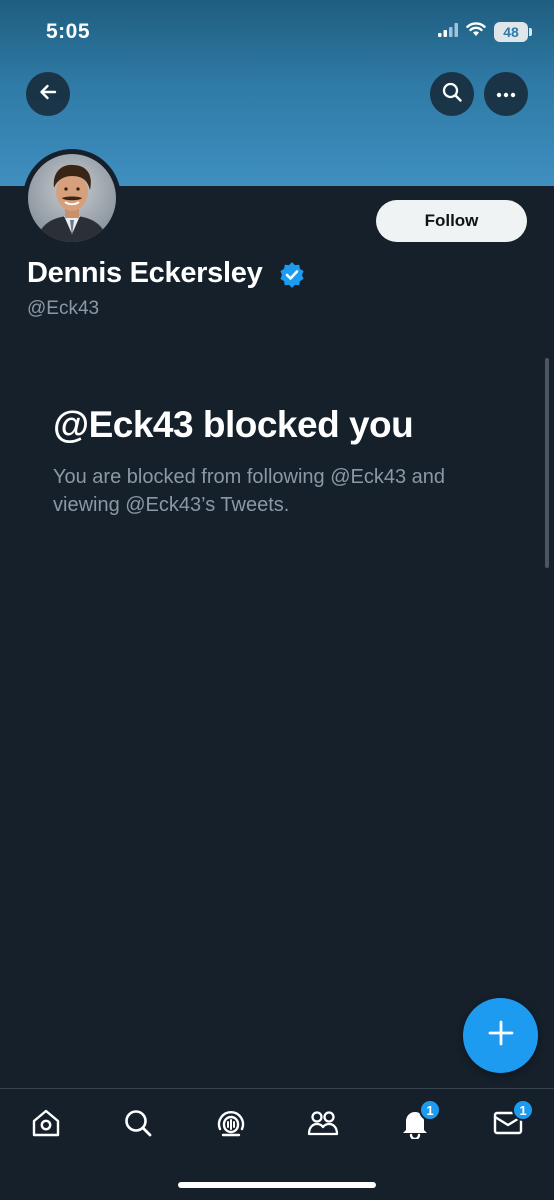 The height and width of the screenshot is (1200, 554). What do you see at coordinates (277, 33) in the screenshot?
I see `status-bar: 5:05 48` at bounding box center [277, 33].